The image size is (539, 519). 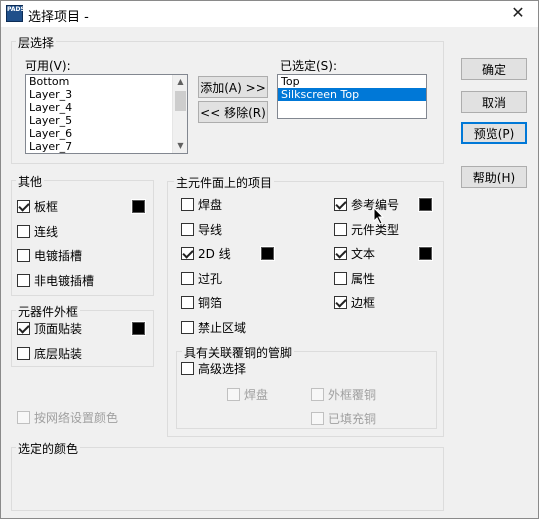 What do you see at coordinates (15, 13) in the screenshot?
I see `pads-app-icon: PADS` at bounding box center [15, 13].